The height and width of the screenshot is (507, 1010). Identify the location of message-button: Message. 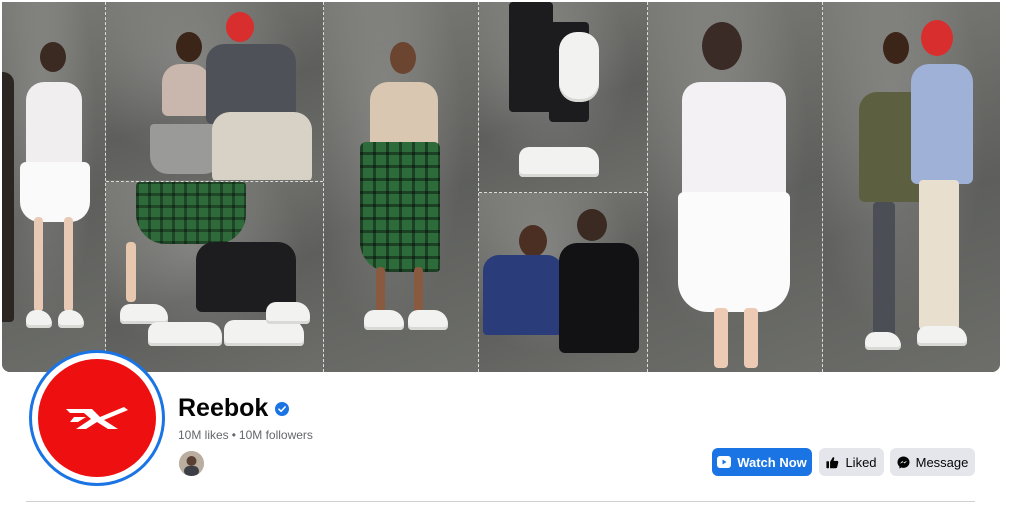
(932, 462).